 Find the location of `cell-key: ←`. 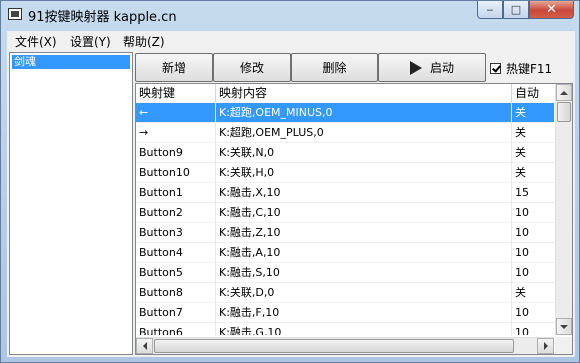

cell-key: ← is located at coordinates (176, 113).